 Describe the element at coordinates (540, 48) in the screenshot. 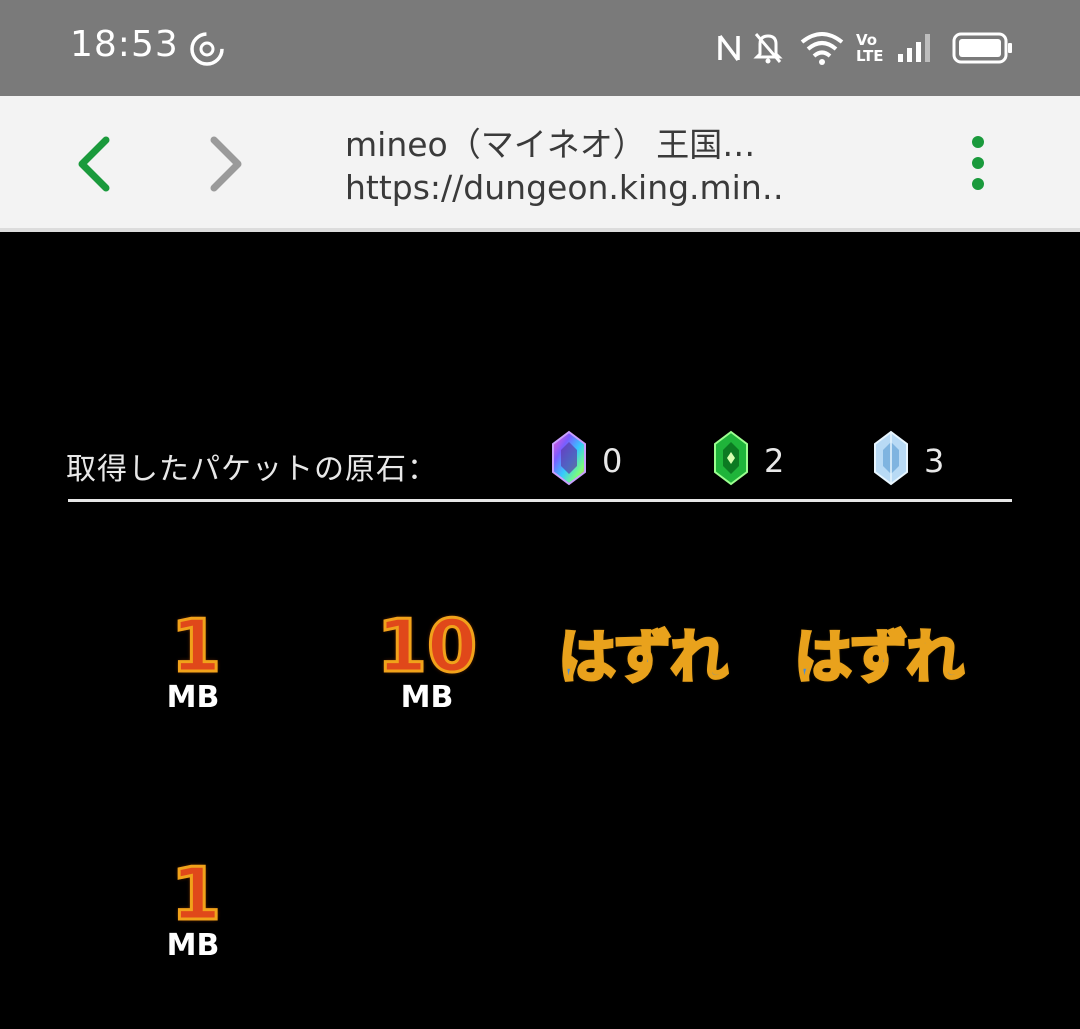

I see `status-bar: 18:53 Vo LTE` at that location.